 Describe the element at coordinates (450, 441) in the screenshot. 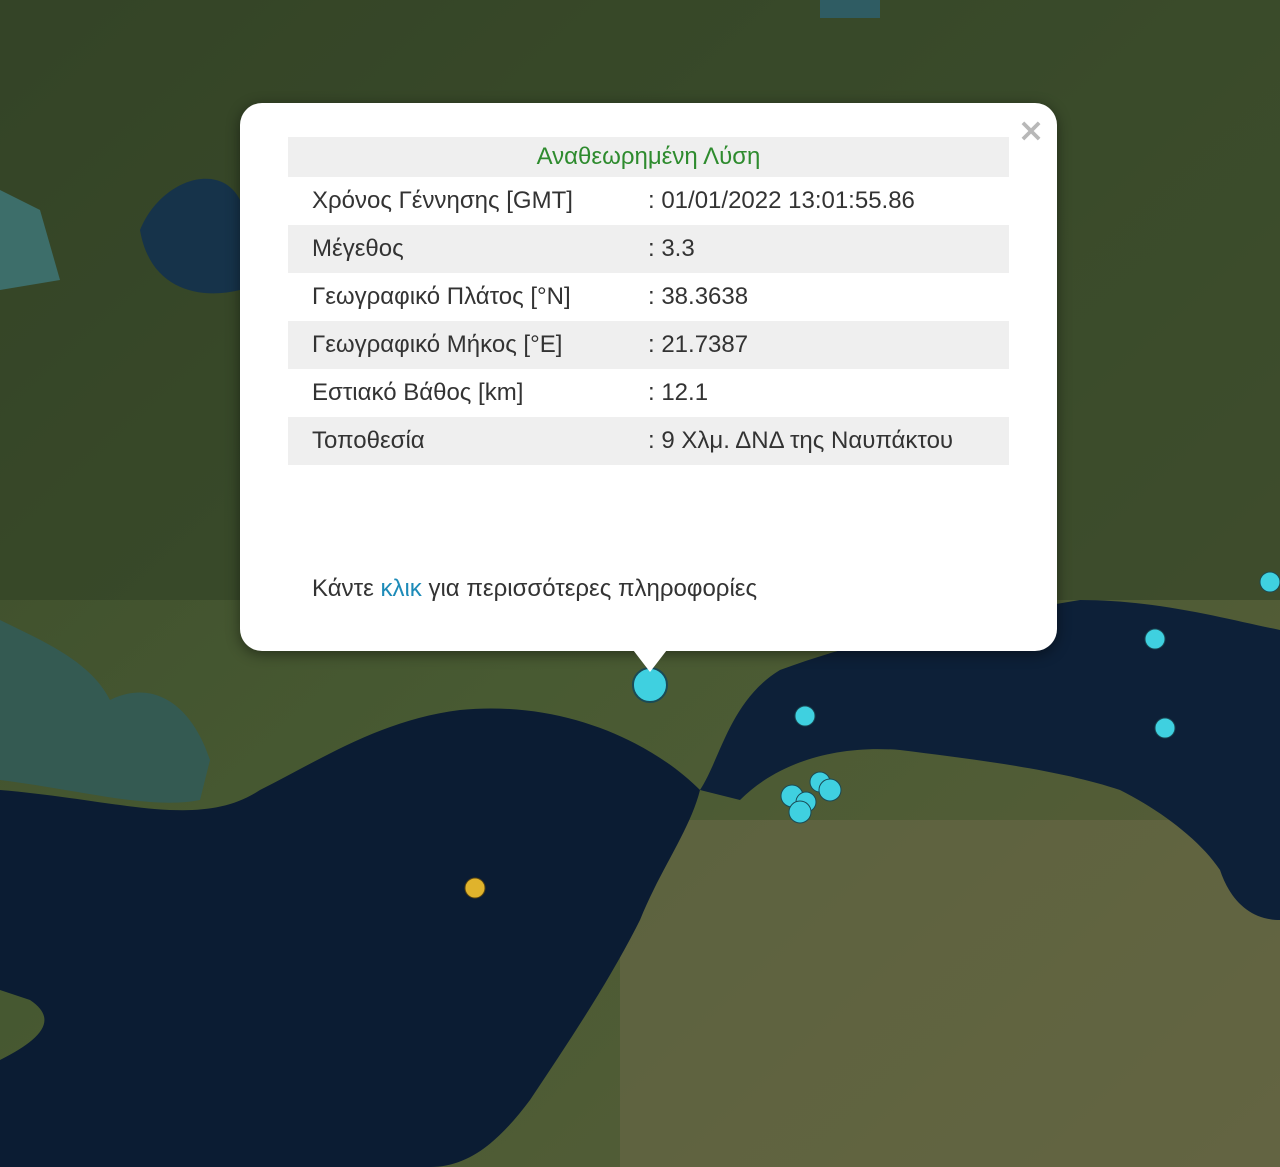

I see `row-label: Τοποθεσία` at that location.